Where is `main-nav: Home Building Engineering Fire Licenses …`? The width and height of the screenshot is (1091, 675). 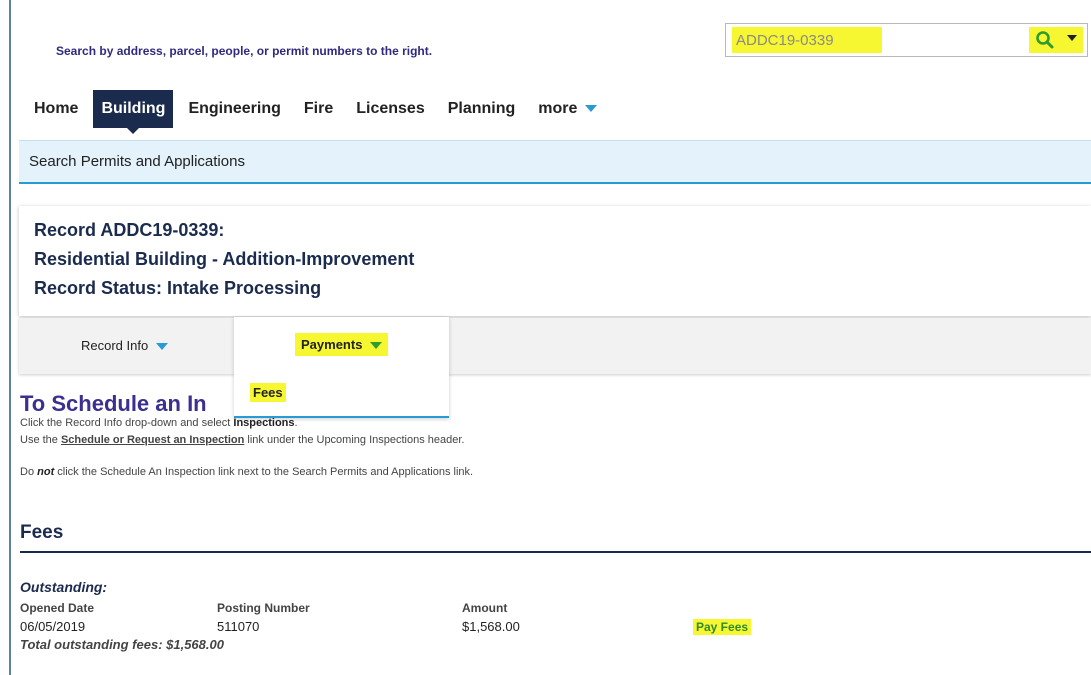 main-nav: Home Building Engineering Fire Licenses … is located at coordinates (315, 112).